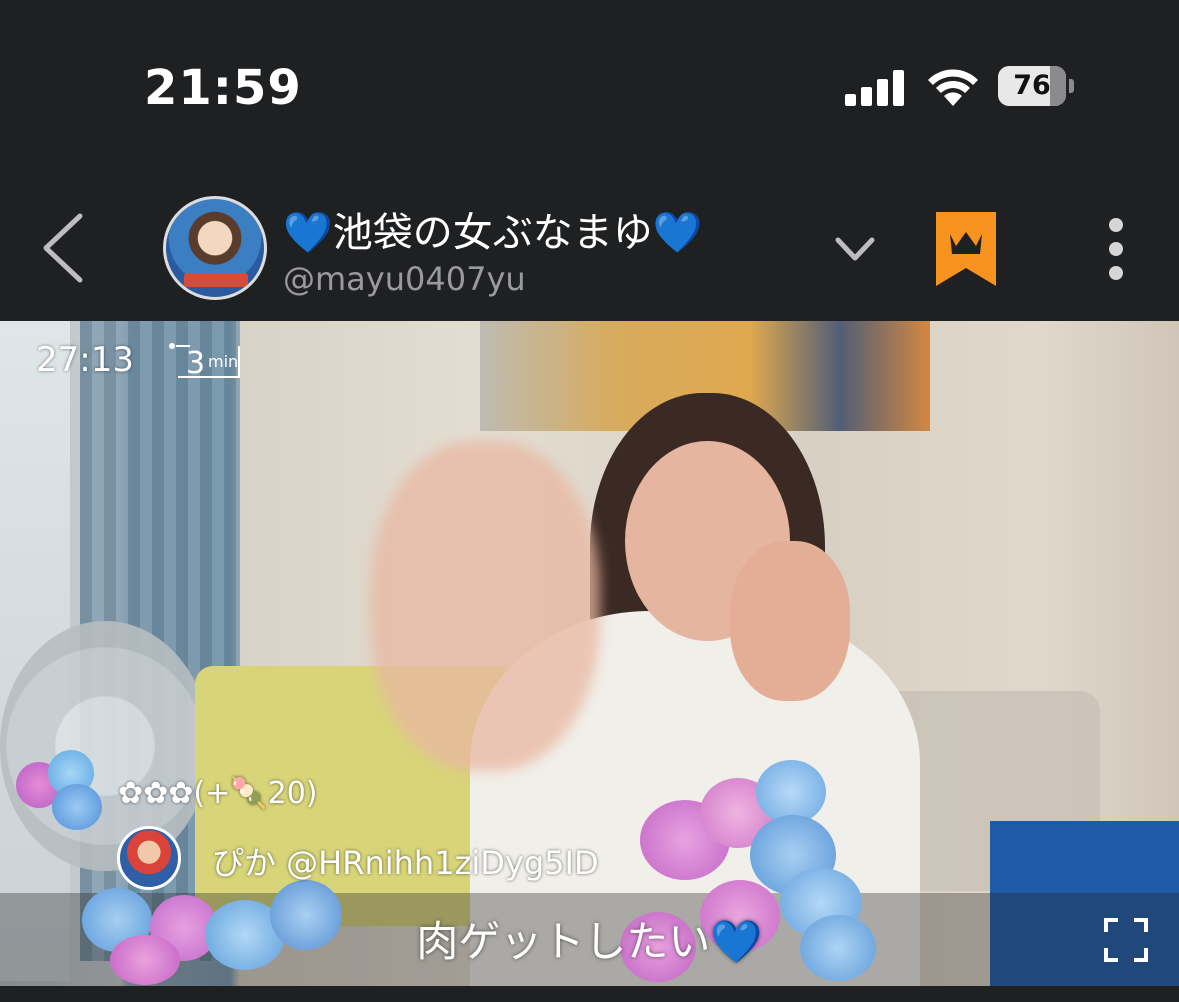 The width and height of the screenshot is (1179, 1002). Describe the element at coordinates (953, 87) in the screenshot. I see `wifi-icon` at that location.